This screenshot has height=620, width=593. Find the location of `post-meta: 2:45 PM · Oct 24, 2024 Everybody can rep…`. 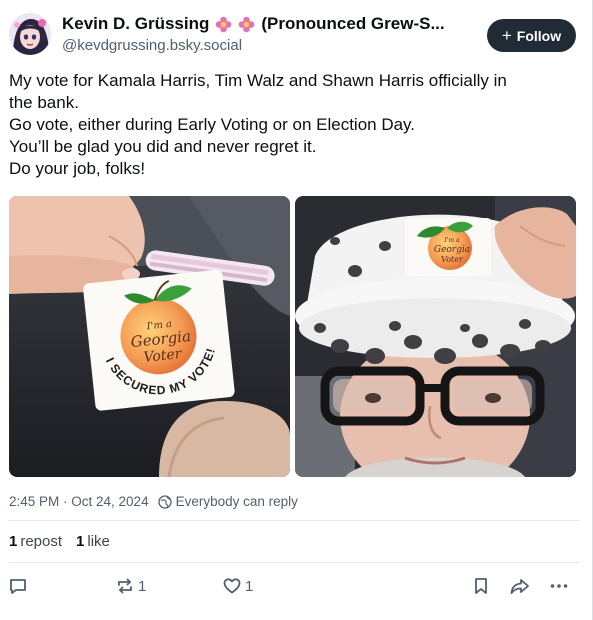

post-meta: 2:45 PM · Oct 24, 2024 Everybody can rep… is located at coordinates (153, 501).